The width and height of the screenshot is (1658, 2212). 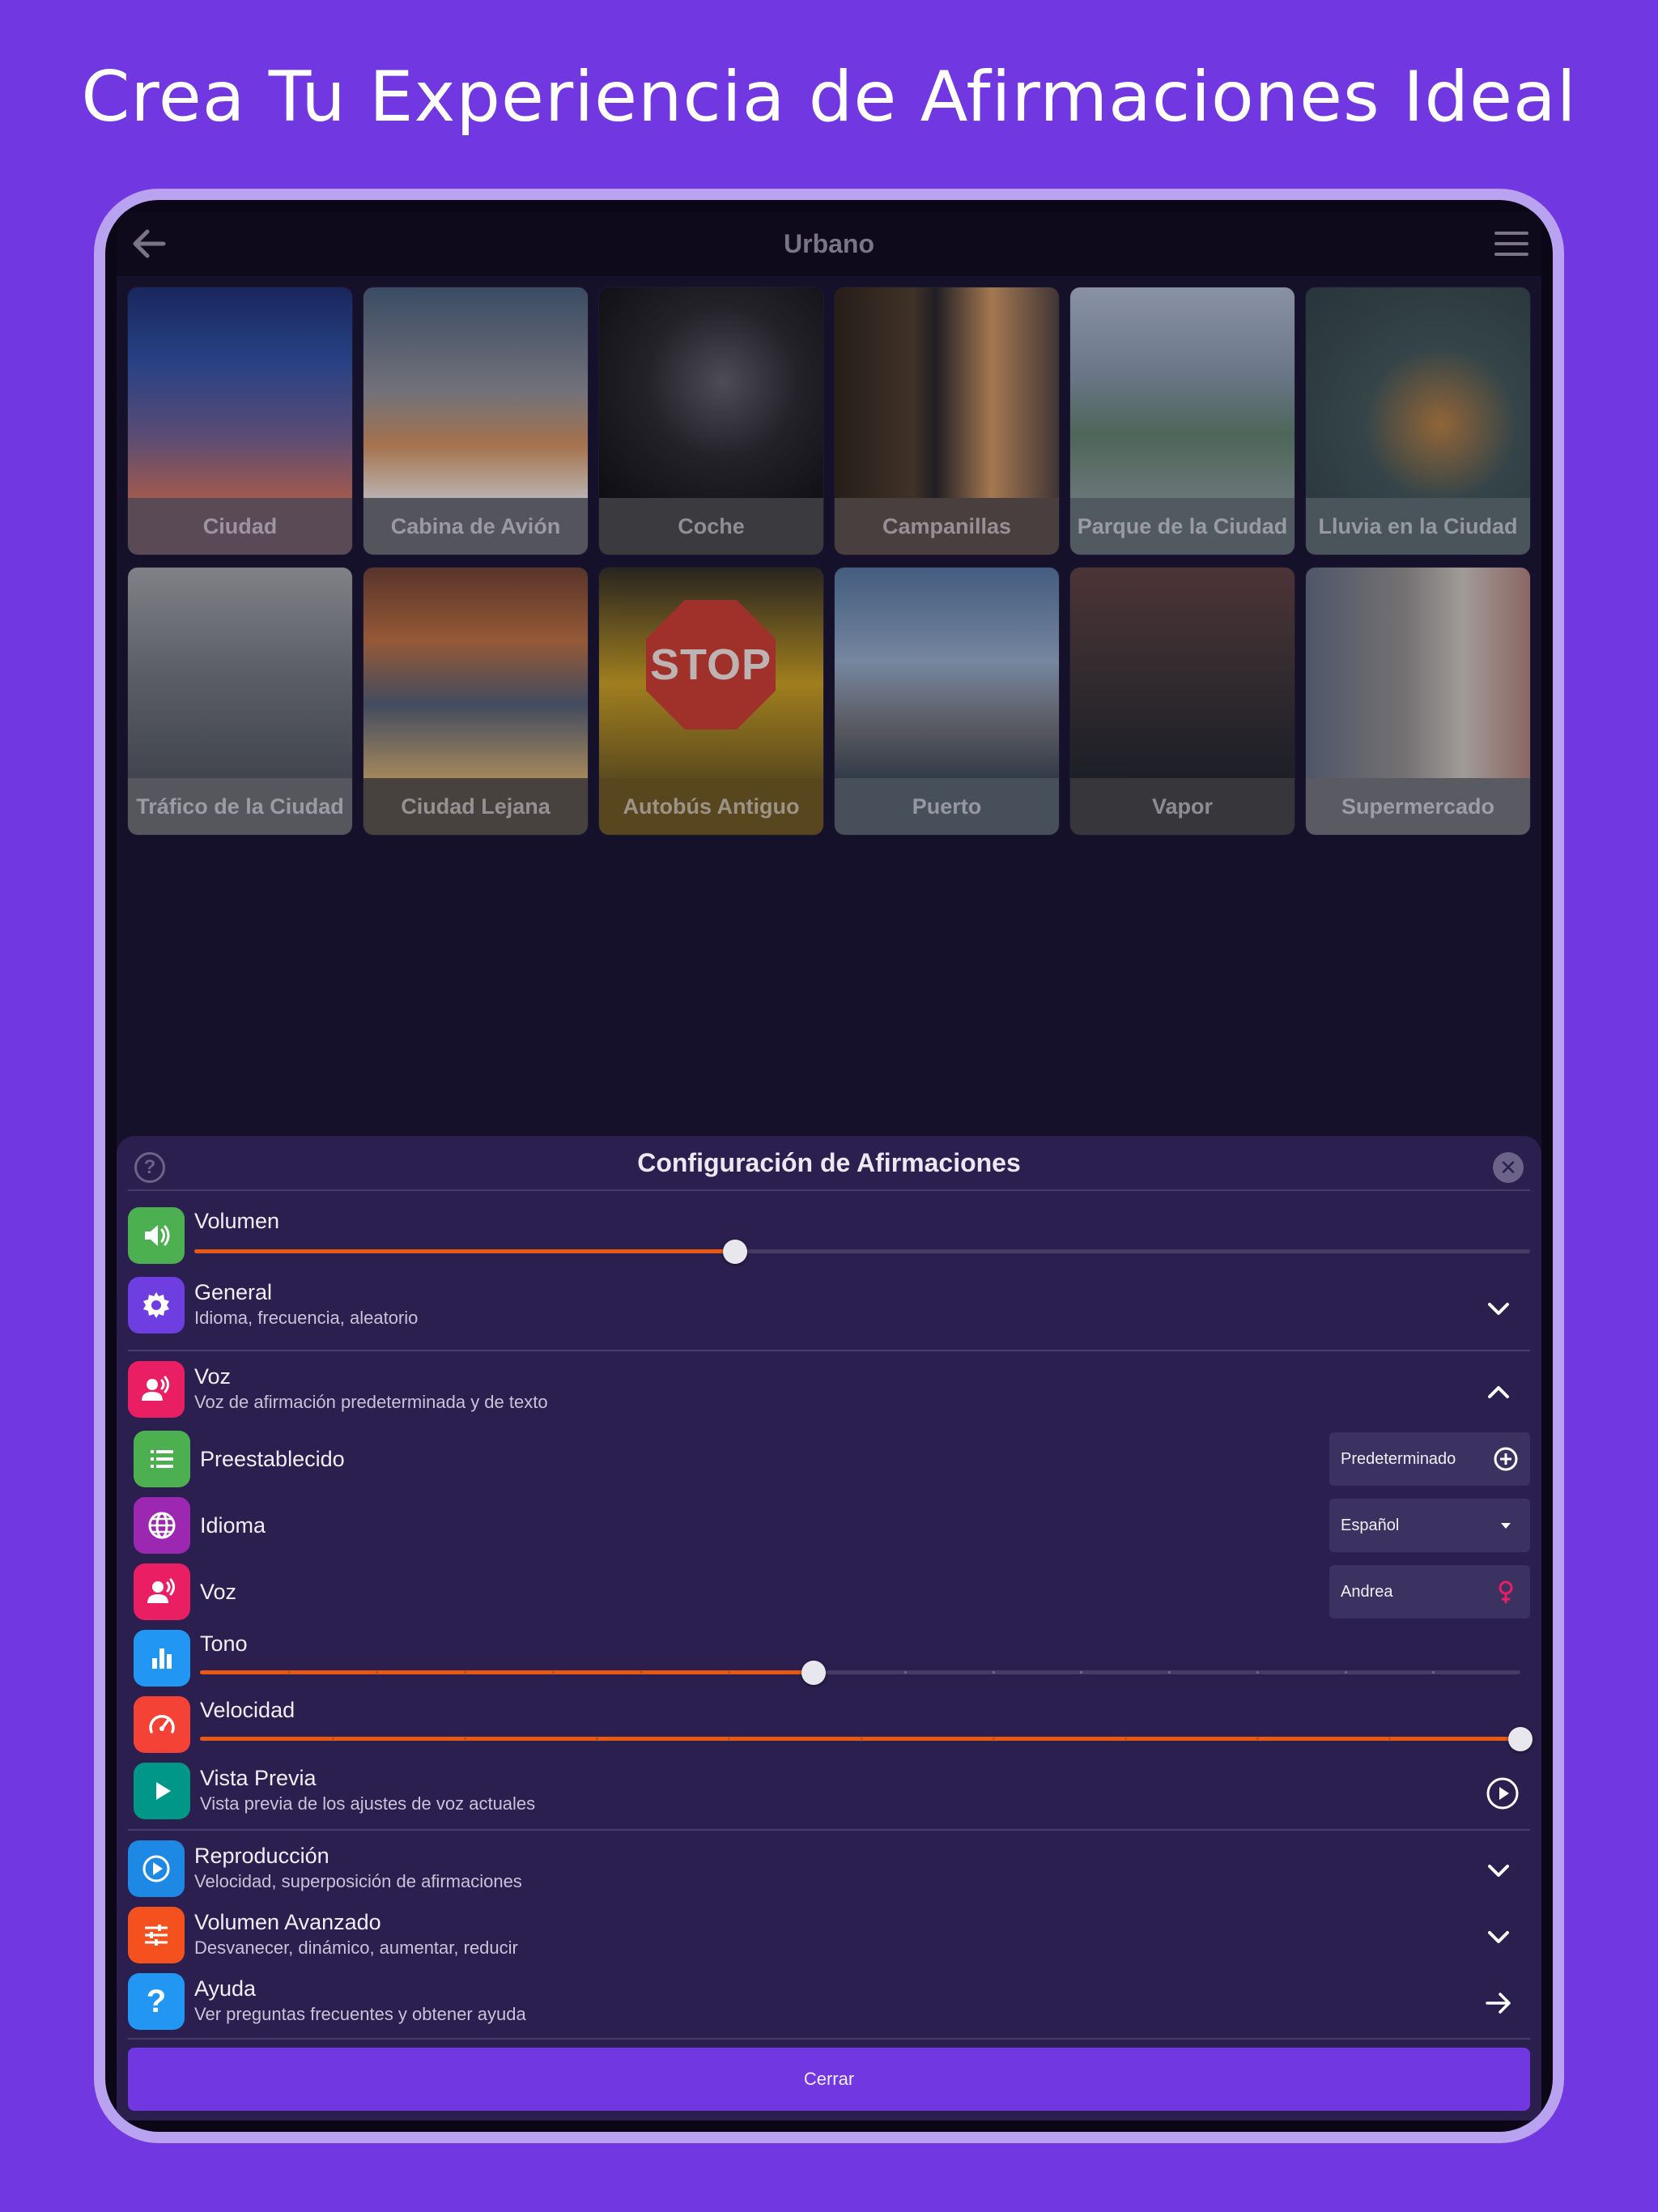 I want to click on volume-slider, so click(x=862, y=1252).